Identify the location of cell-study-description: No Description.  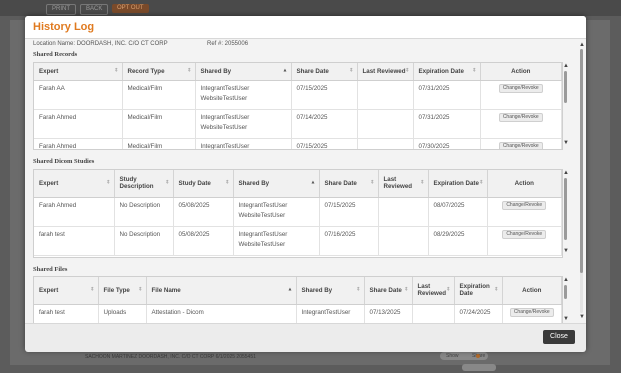
(144, 212).